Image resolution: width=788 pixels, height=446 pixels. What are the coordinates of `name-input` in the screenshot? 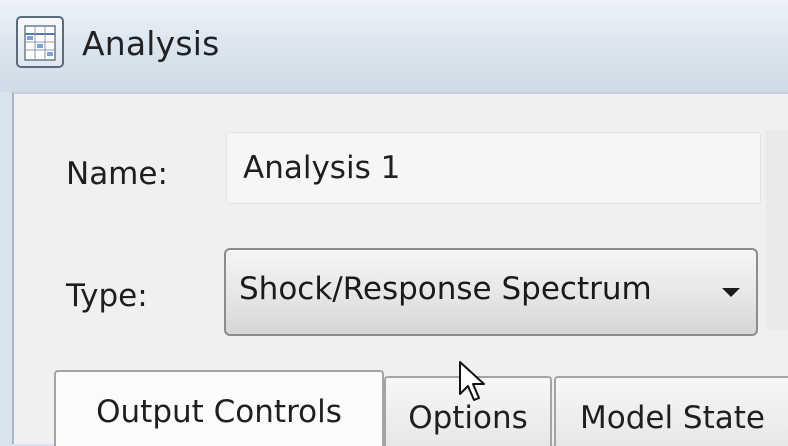 It's located at (493, 168).